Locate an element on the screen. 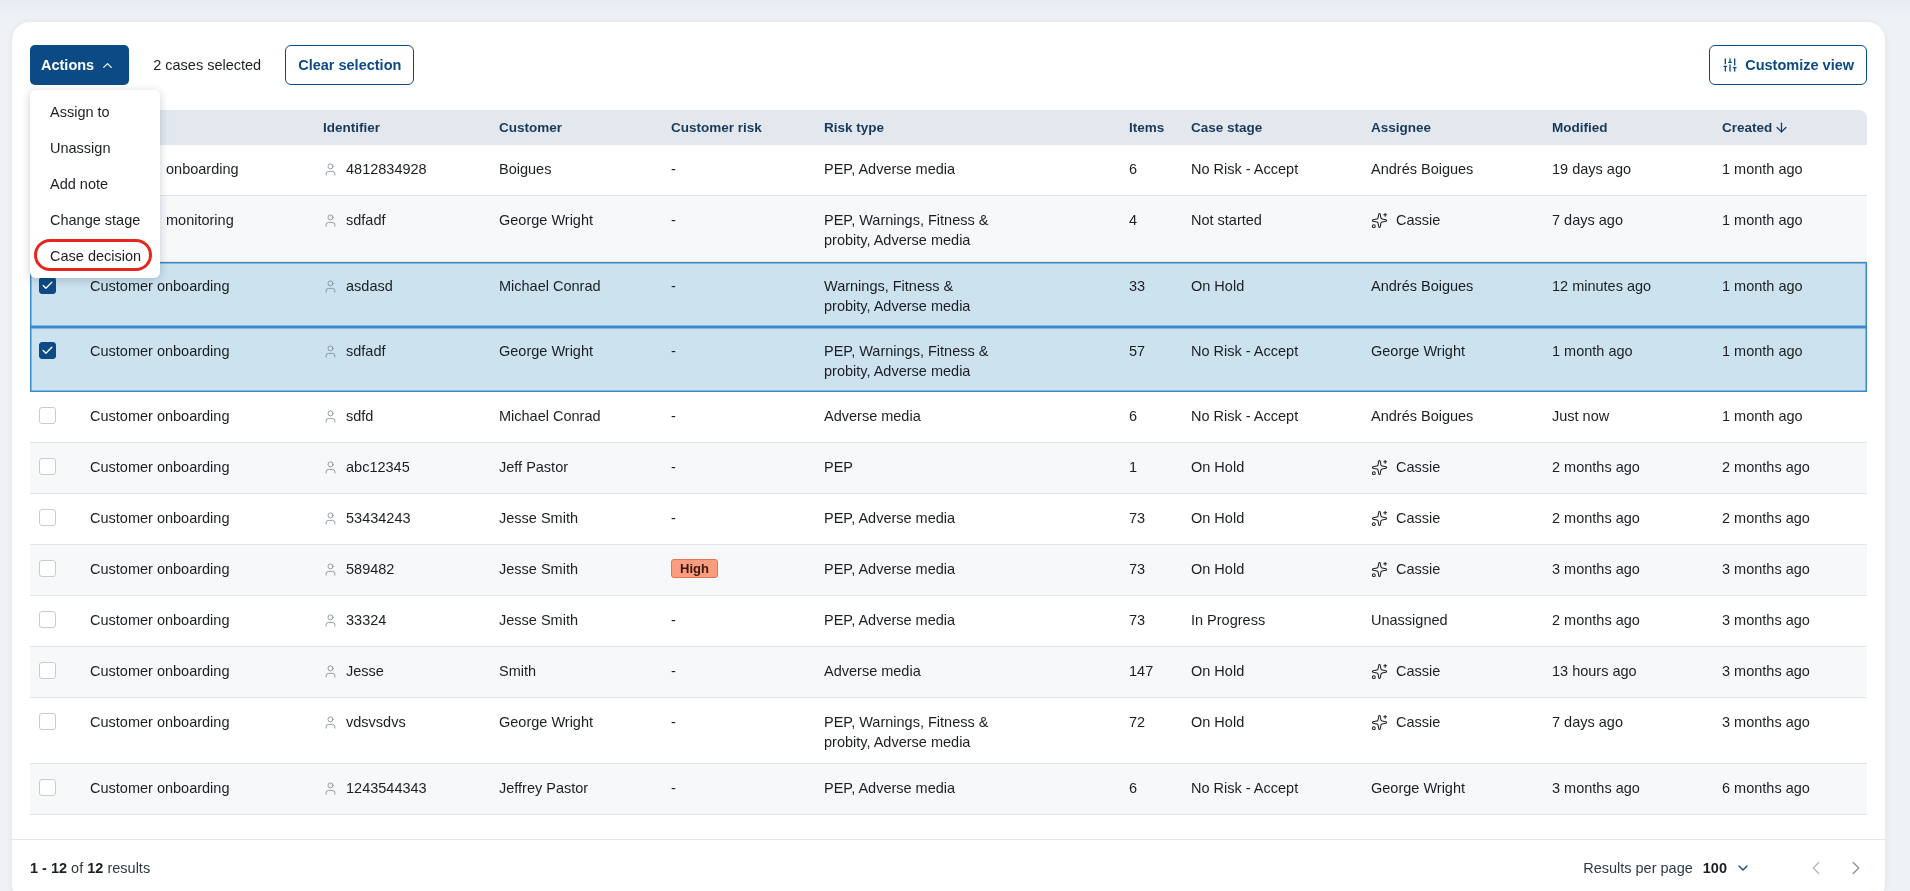 The image size is (1910, 891). table-cell-text: Just now is located at coordinates (1581, 416).